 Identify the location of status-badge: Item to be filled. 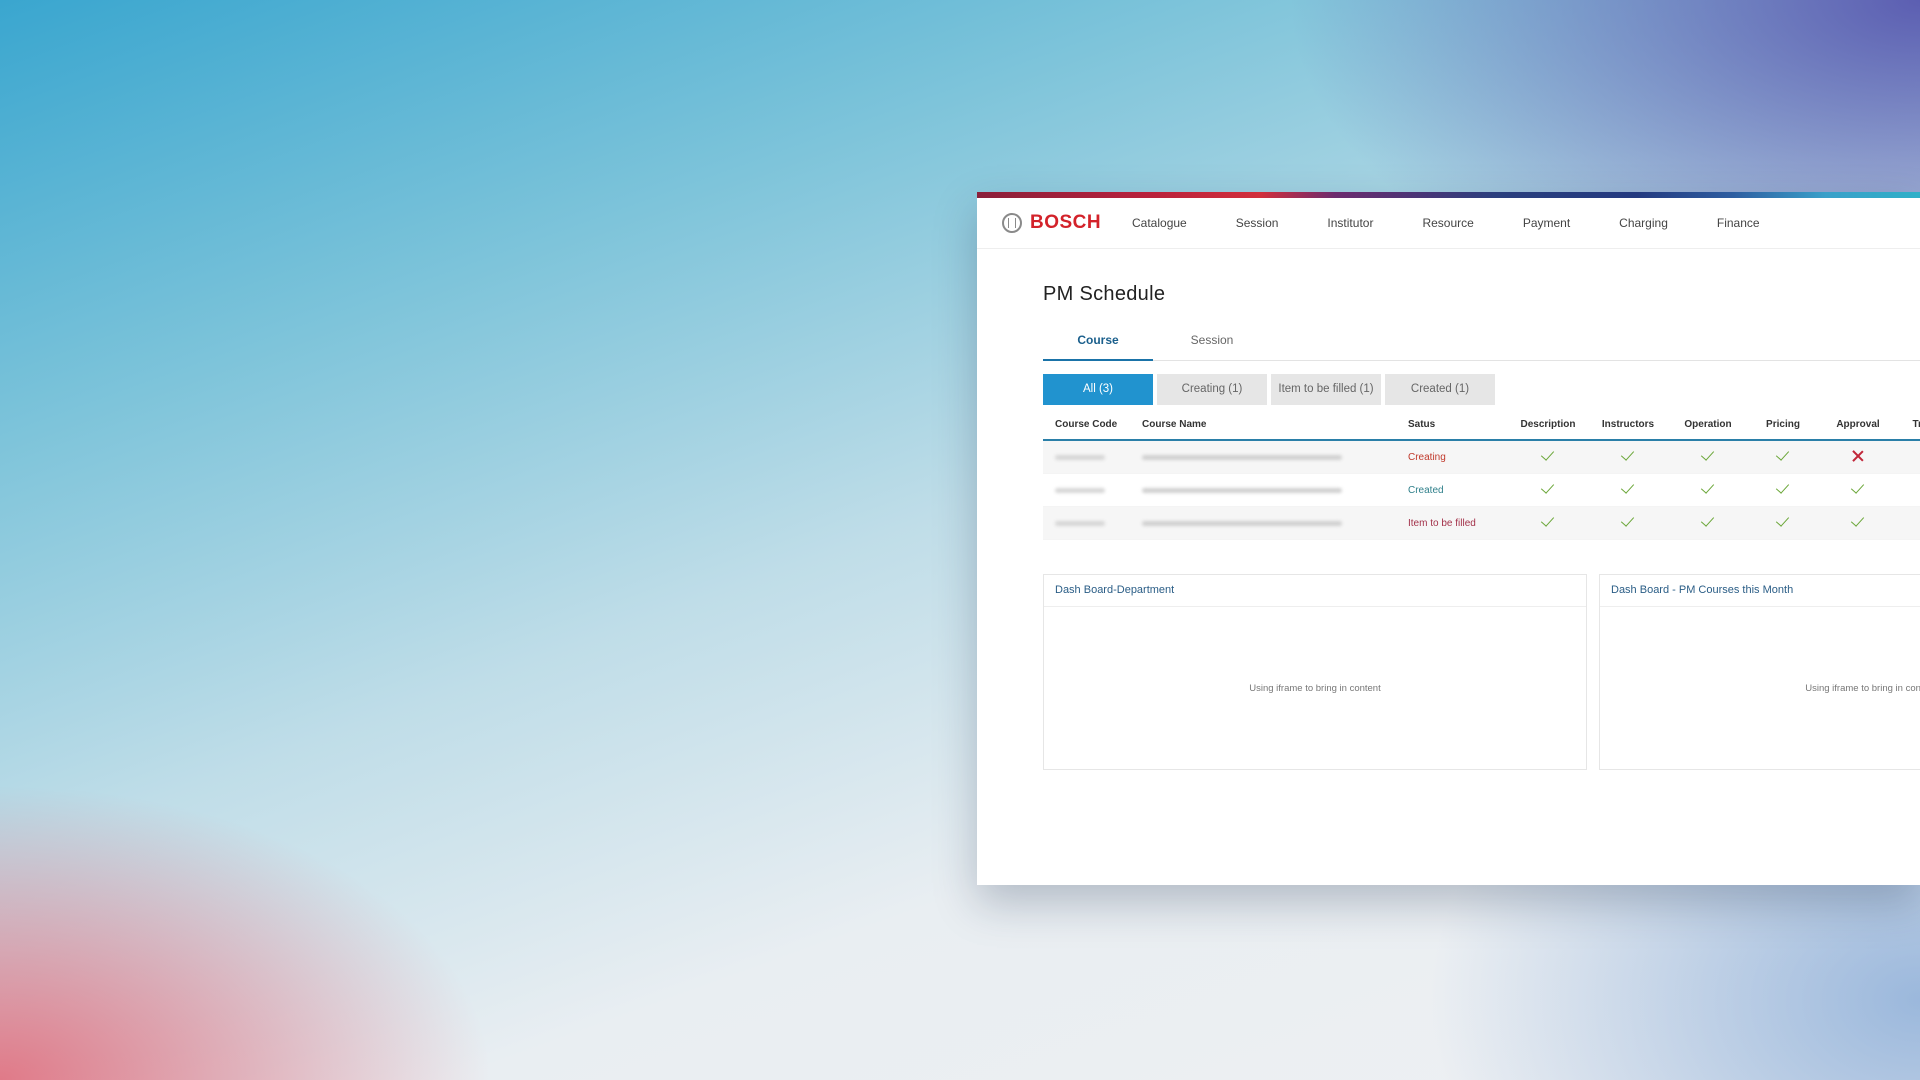
(1458, 523).